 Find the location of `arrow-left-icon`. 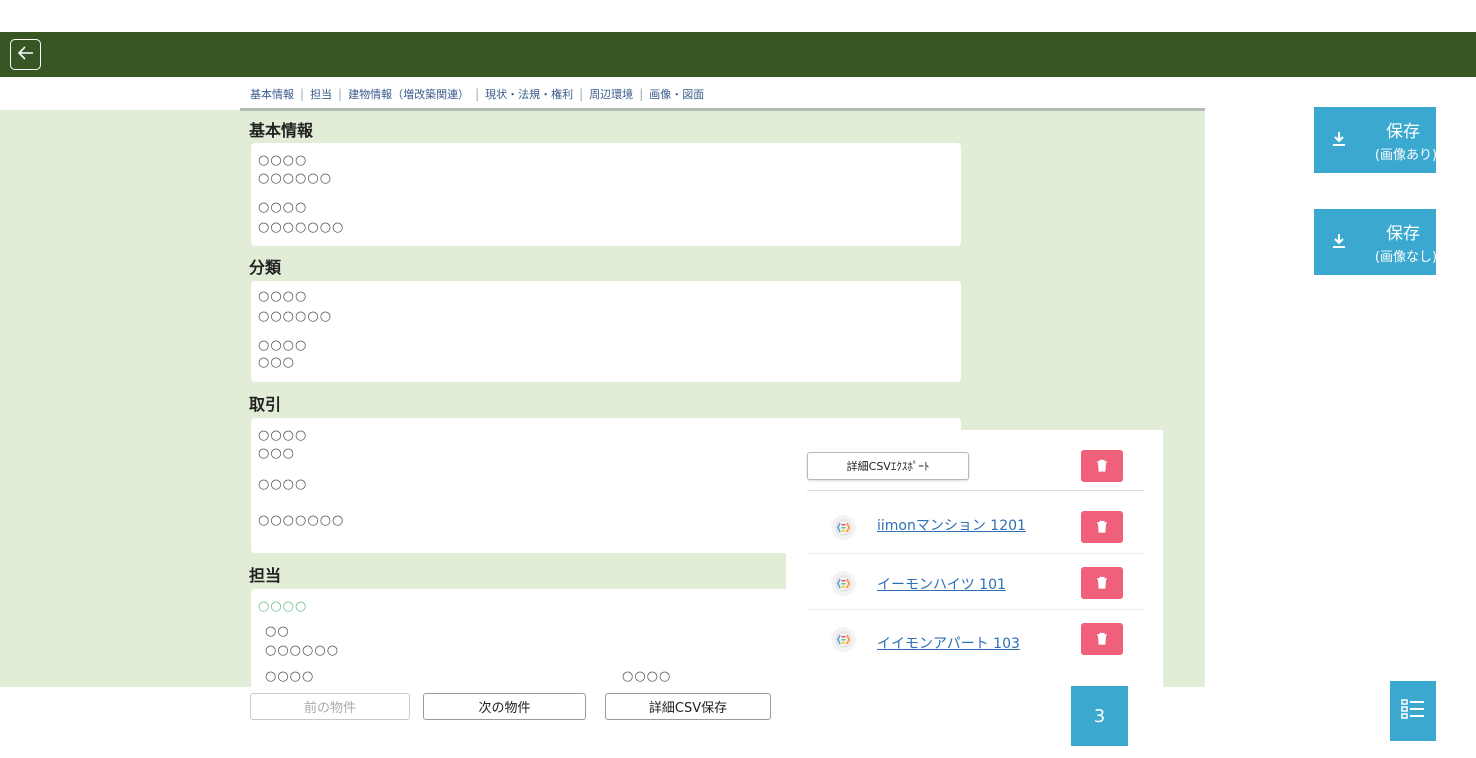

arrow-left-icon is located at coordinates (26, 54).